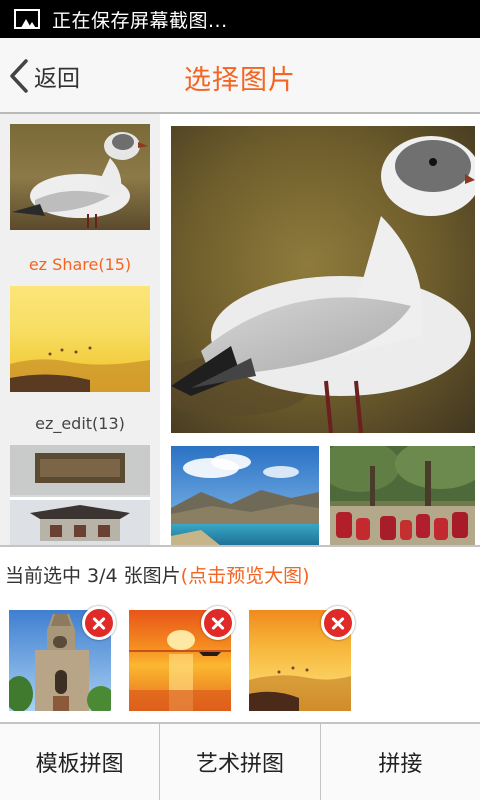 This screenshot has height=800, width=480. I want to click on stitch-button: 拼接, so click(400, 762).